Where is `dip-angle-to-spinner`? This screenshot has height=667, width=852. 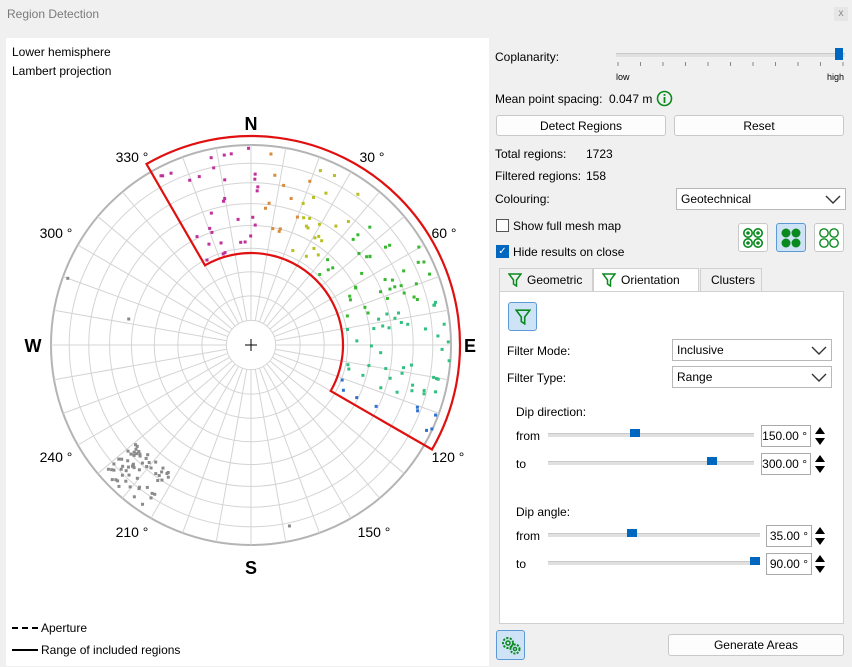
dip-angle-to-spinner is located at coordinates (820, 564).